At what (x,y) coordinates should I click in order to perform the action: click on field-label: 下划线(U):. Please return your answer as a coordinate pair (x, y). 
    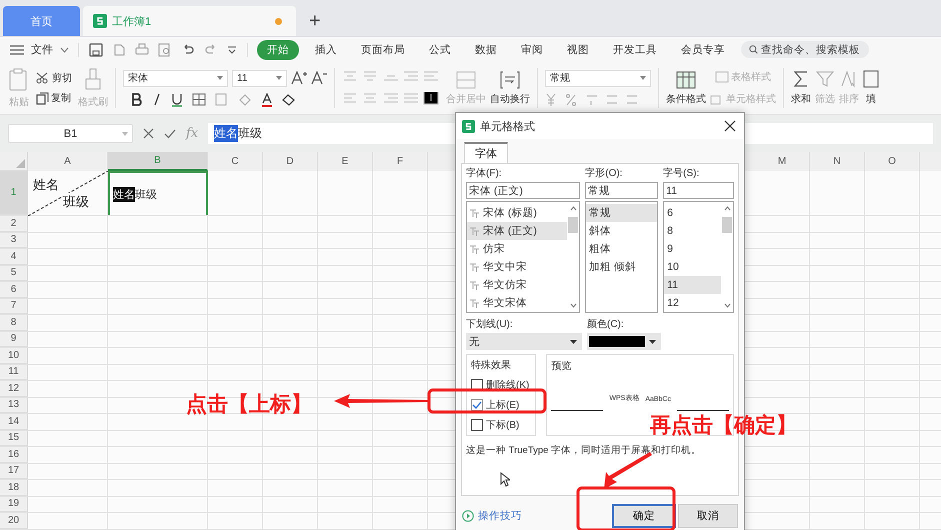
    Looking at the image, I should click on (490, 324).